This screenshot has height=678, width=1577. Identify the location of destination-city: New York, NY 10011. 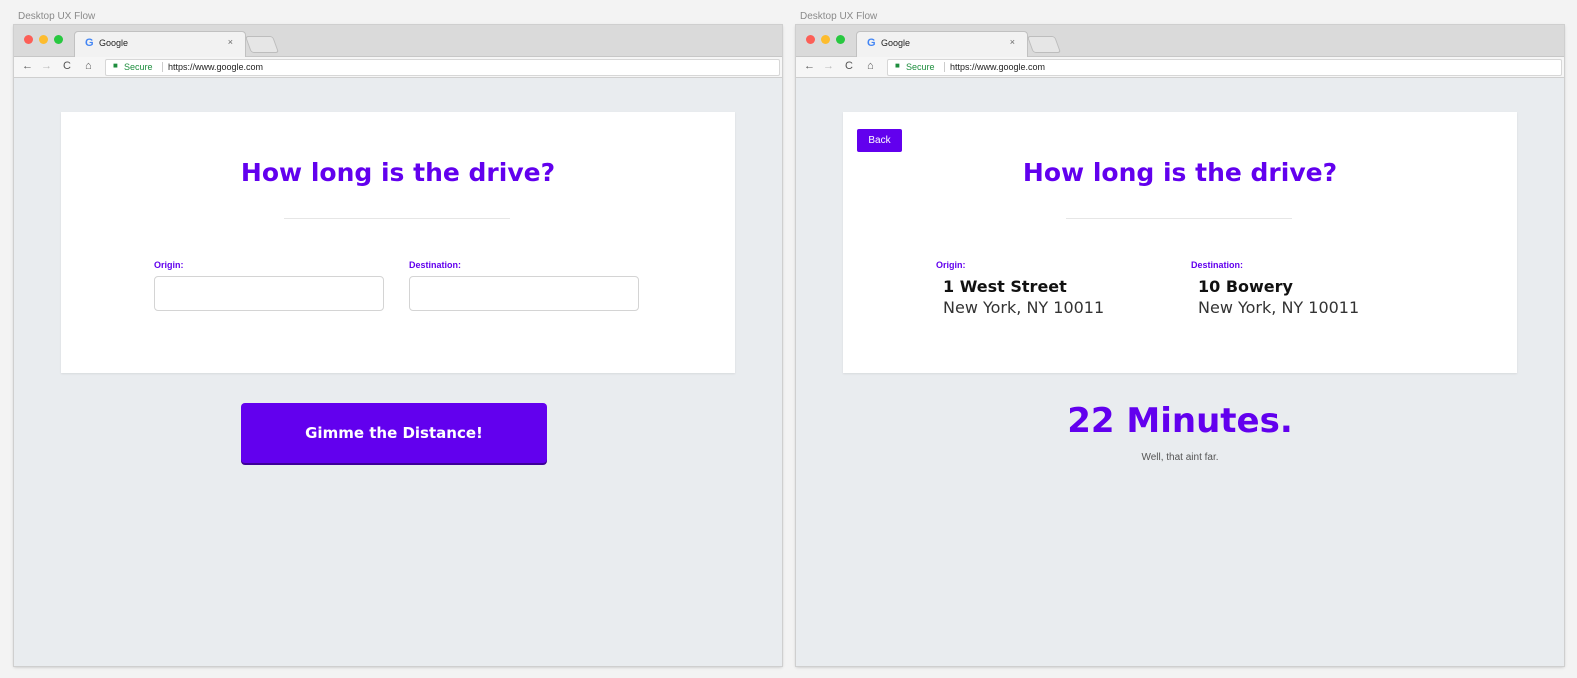
(1279, 307).